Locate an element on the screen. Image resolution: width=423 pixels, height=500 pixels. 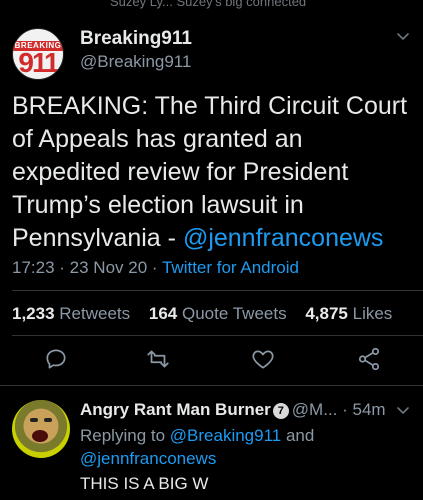
quotes-stat: 164 Quote Tweets is located at coordinates (218, 313).